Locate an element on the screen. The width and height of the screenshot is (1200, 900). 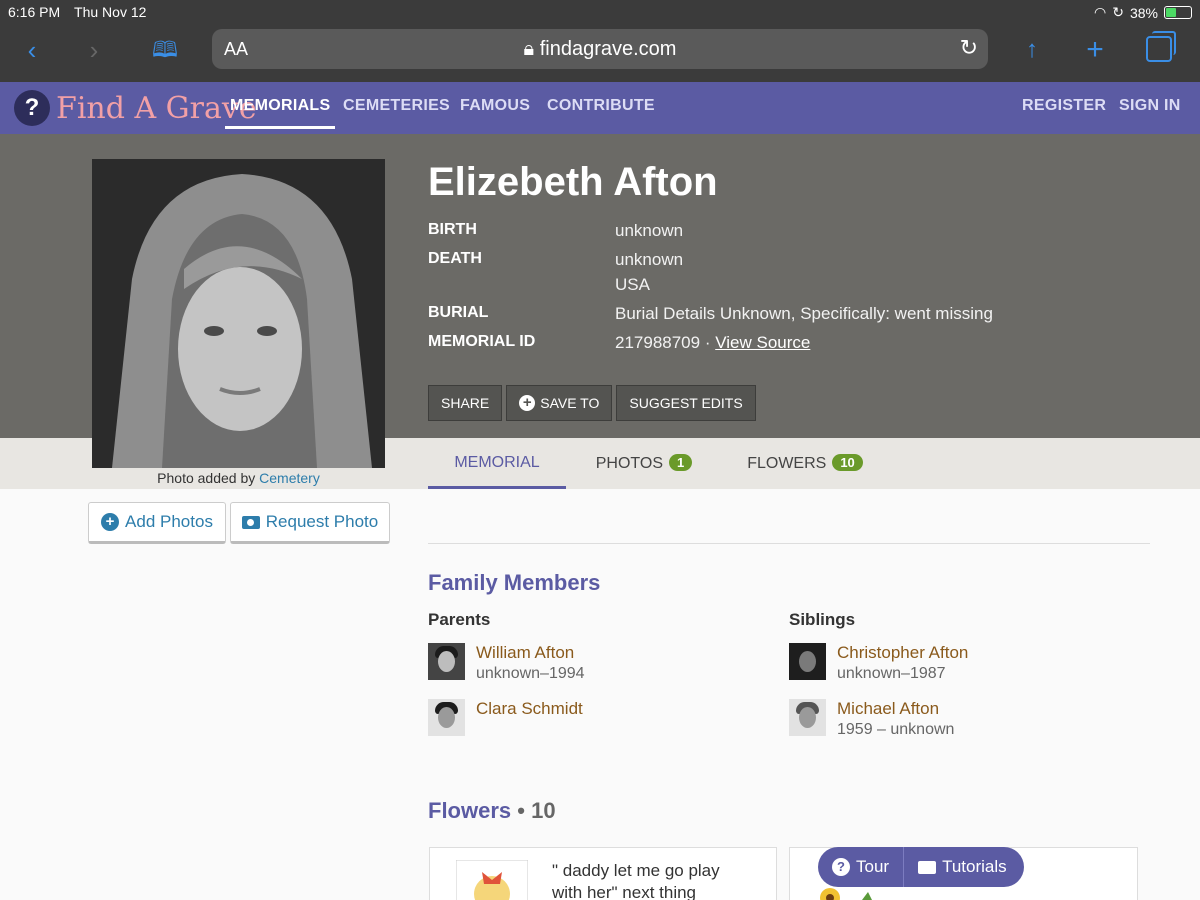
nav-cemeteries: CEMETERIES is located at coordinates (396, 106).